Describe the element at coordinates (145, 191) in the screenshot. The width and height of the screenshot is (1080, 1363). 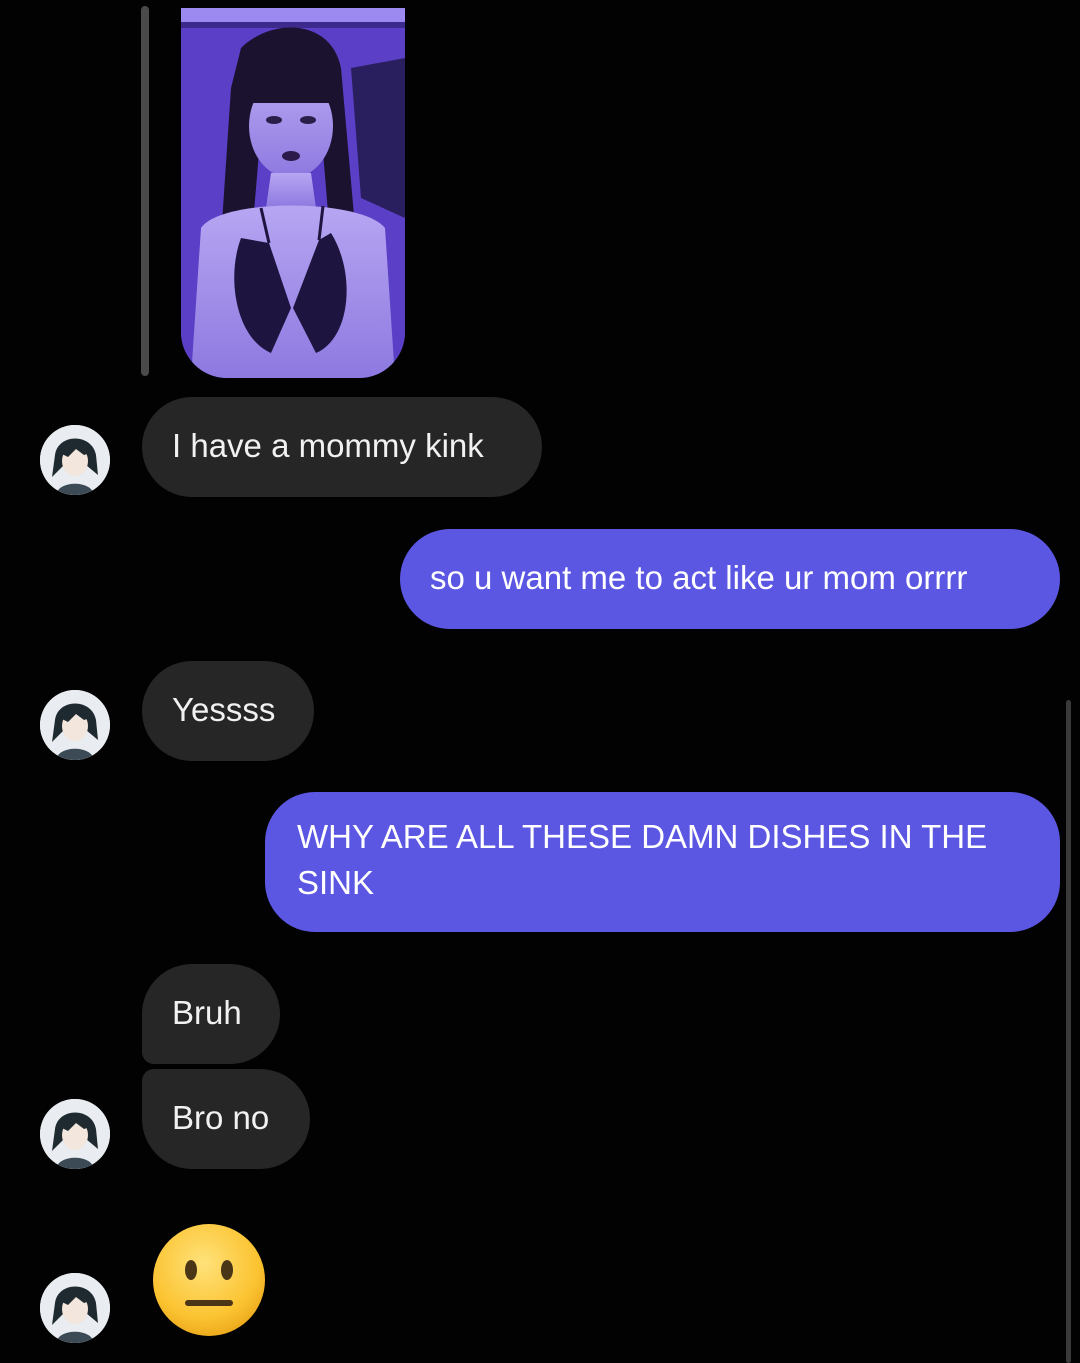
I see `reply-quote-line` at that location.